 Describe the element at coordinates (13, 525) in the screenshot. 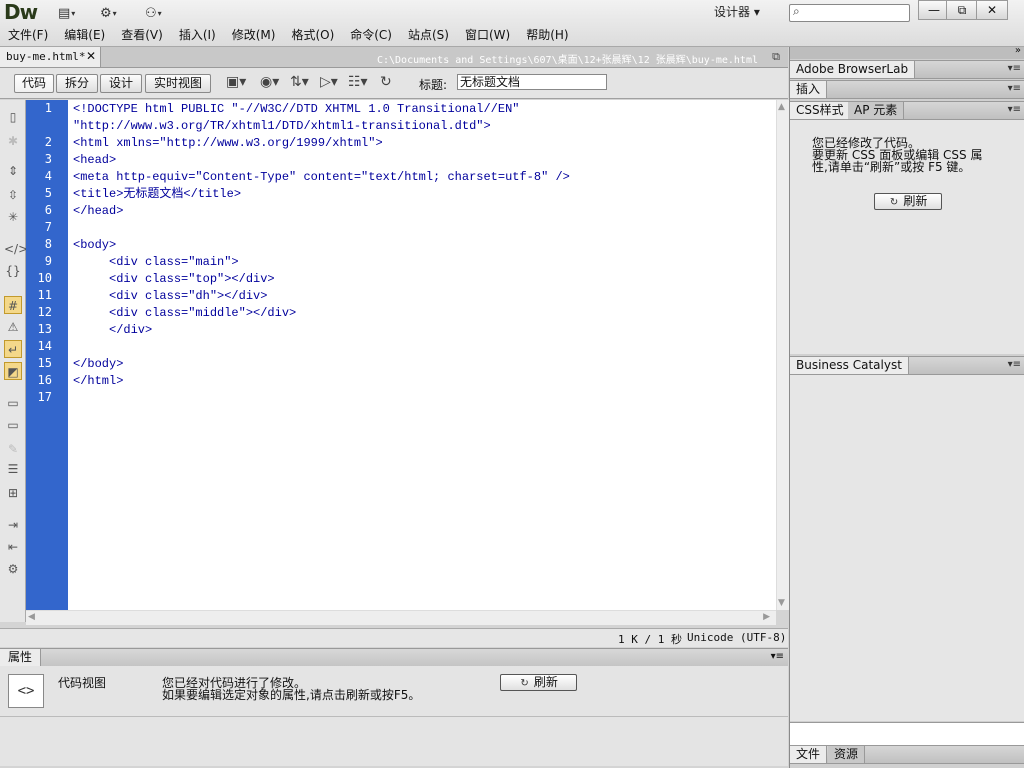

I see `indent-code-icon: ⇥` at that location.